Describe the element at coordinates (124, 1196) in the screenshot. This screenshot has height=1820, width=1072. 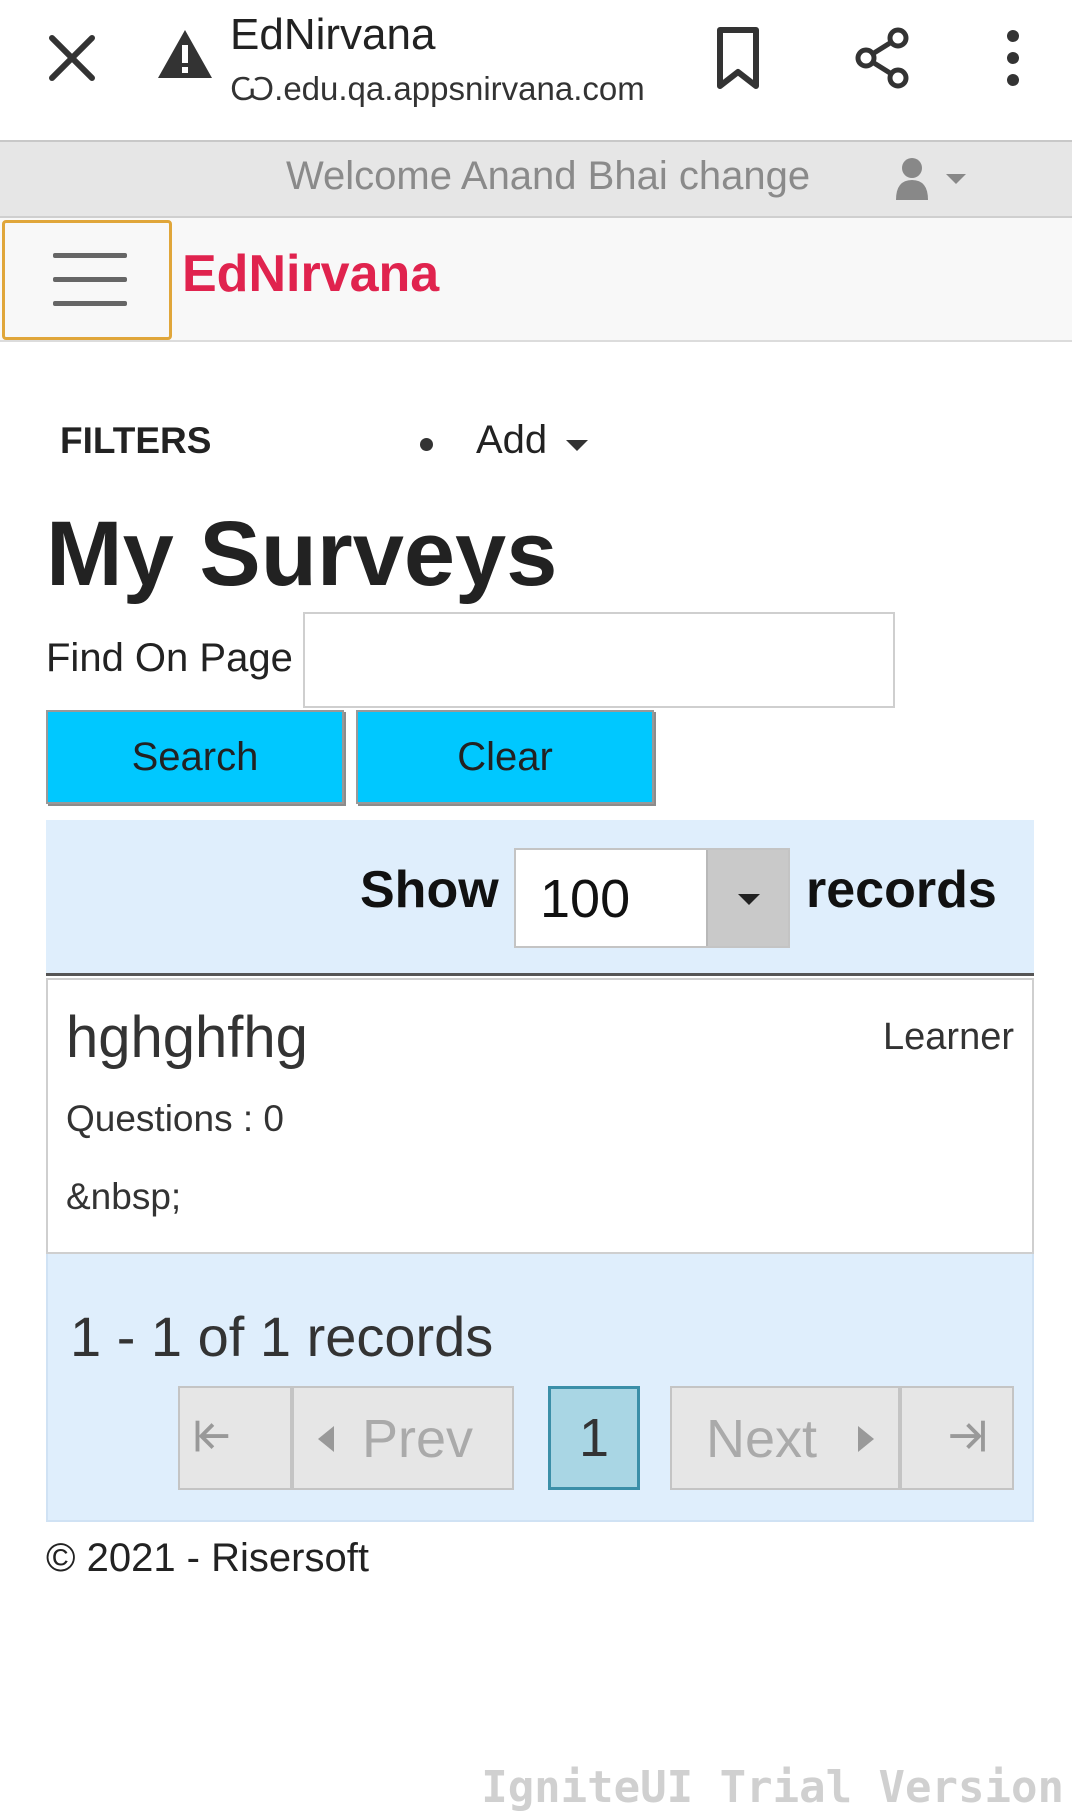
I see `survey-extra: &nbsp;` at that location.